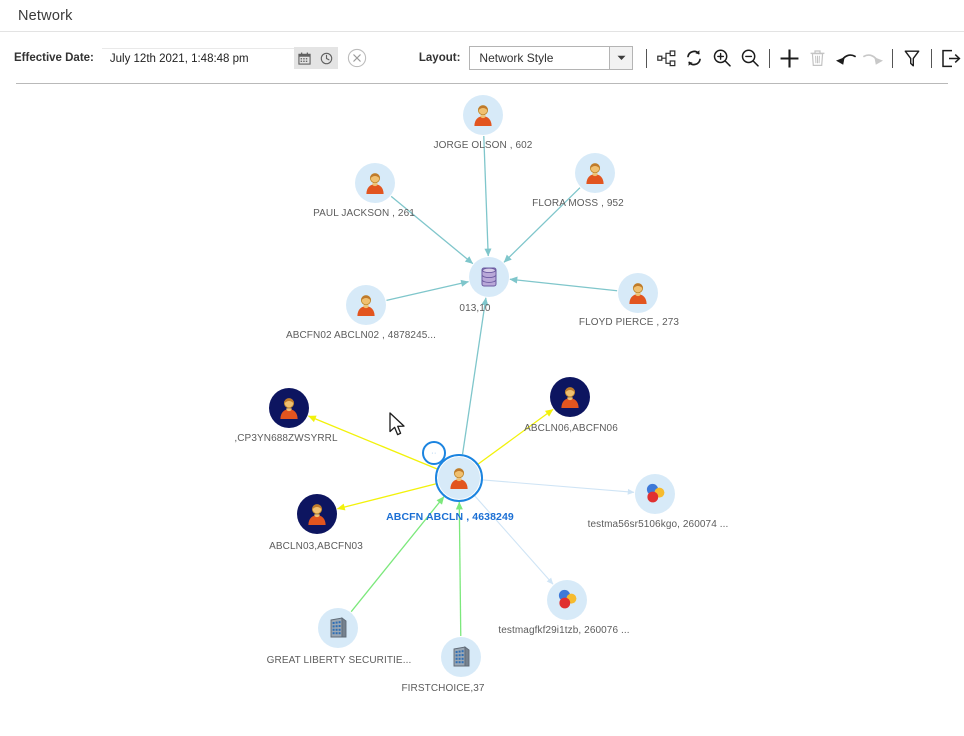 This screenshot has width=964, height=736. I want to click on zoom-out-icon-glyph, so click(751, 58).